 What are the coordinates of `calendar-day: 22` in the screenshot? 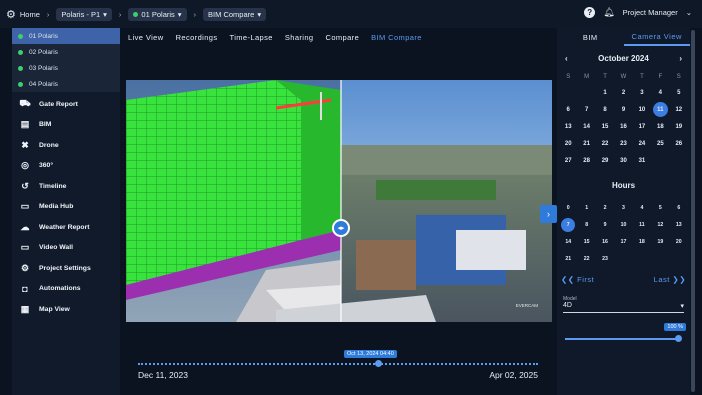 It's located at (605, 144).